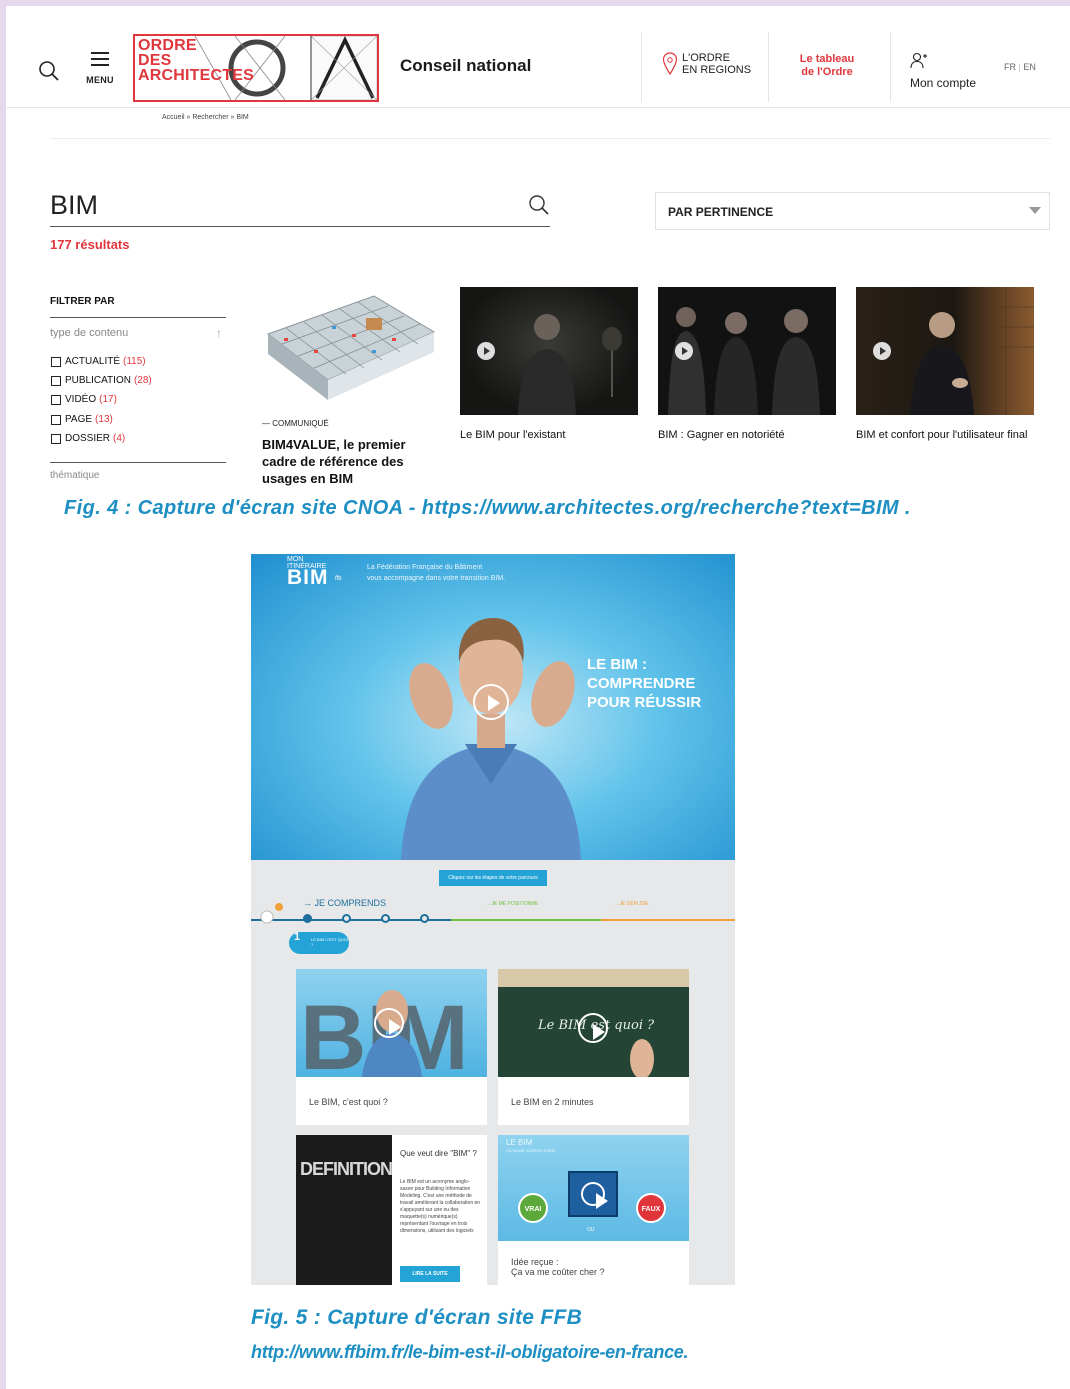  Describe the element at coordinates (1010, 67) in the screenshot. I see `lang-fr: FR` at that location.